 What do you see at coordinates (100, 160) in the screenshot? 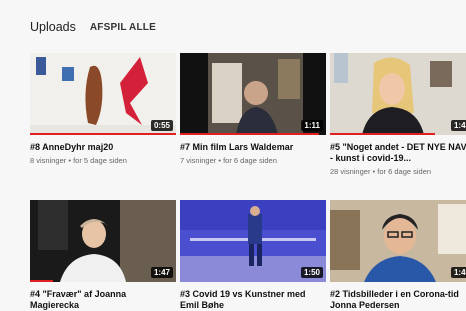
I see `upload-age: for 5 dage siden` at bounding box center [100, 160].